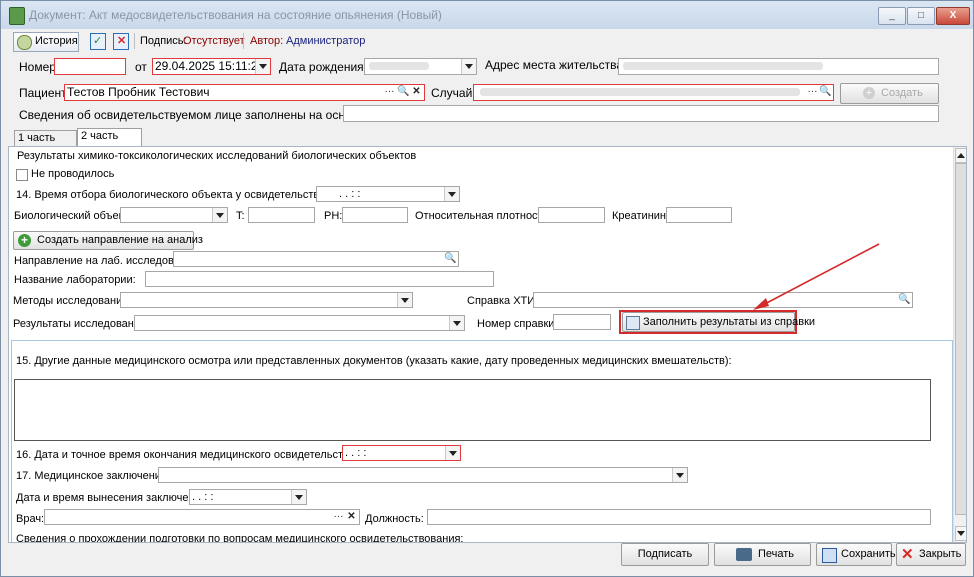 Image resolution: width=974 pixels, height=577 pixels. I want to click on conclusion-select, so click(423, 475).